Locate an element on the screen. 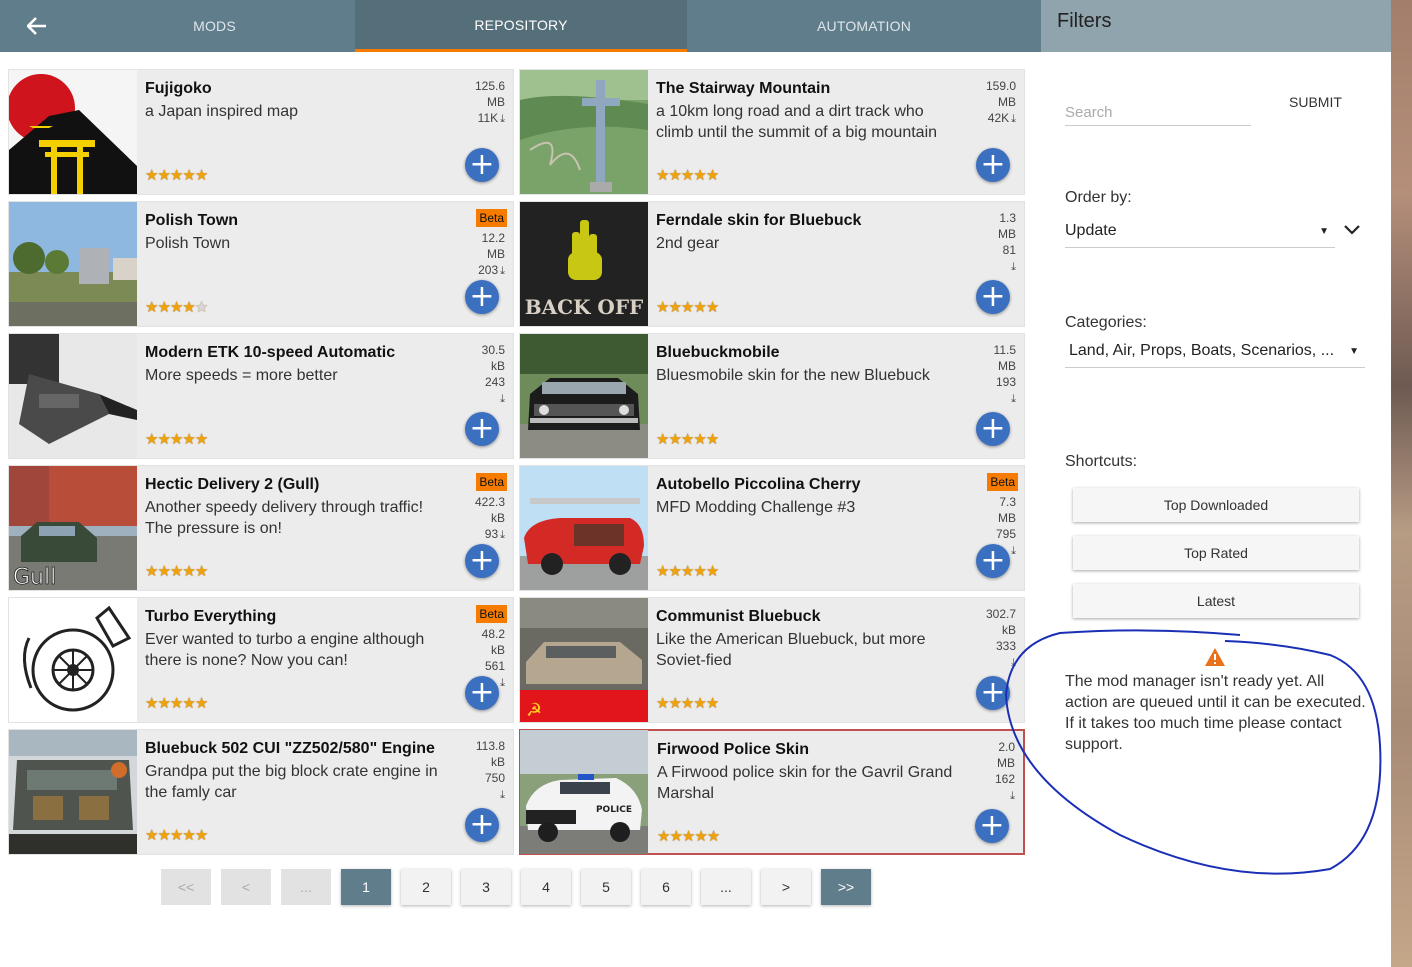  page-next-button: > is located at coordinates (786, 887).